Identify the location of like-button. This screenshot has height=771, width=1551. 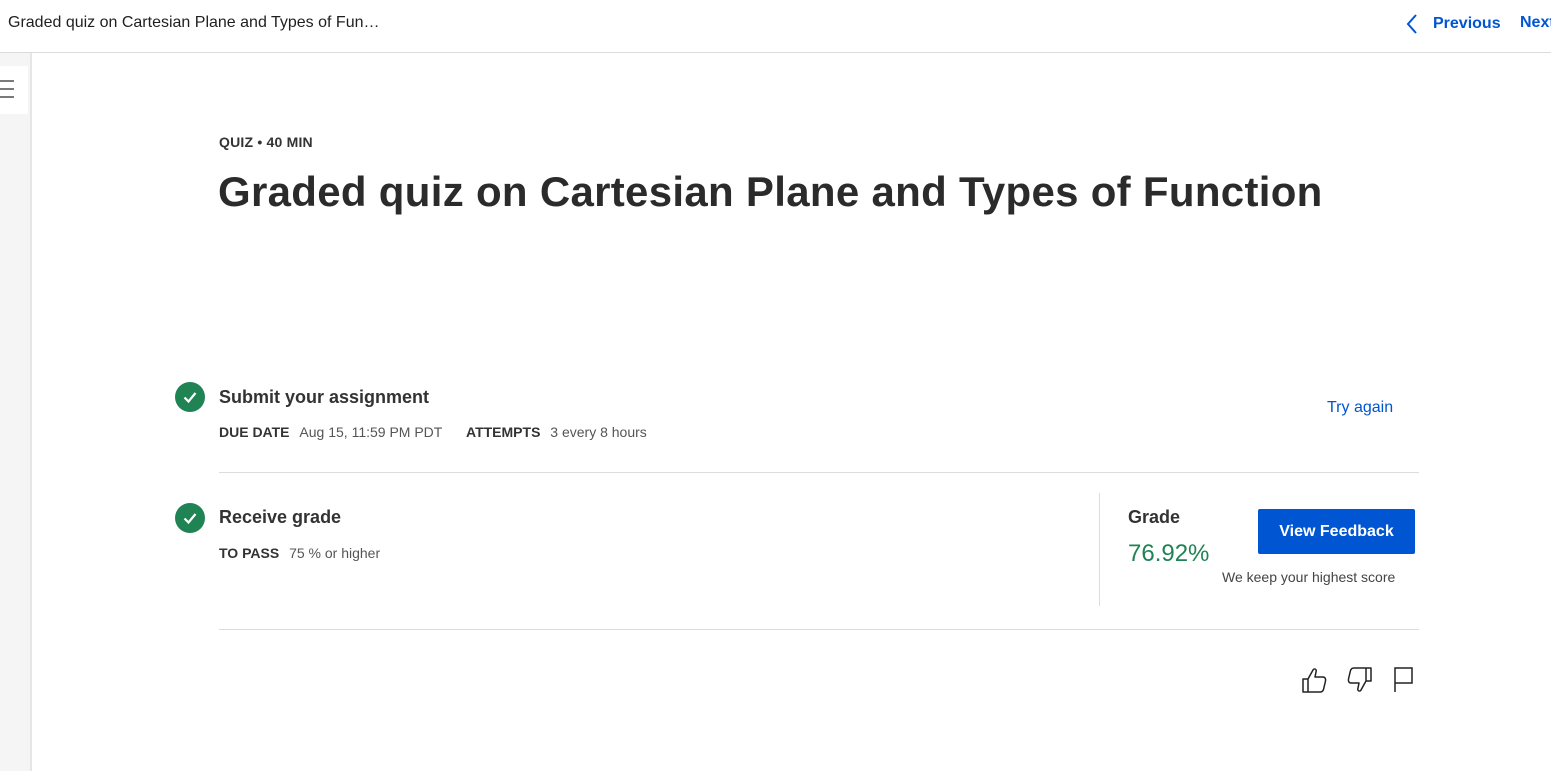
(1314, 680).